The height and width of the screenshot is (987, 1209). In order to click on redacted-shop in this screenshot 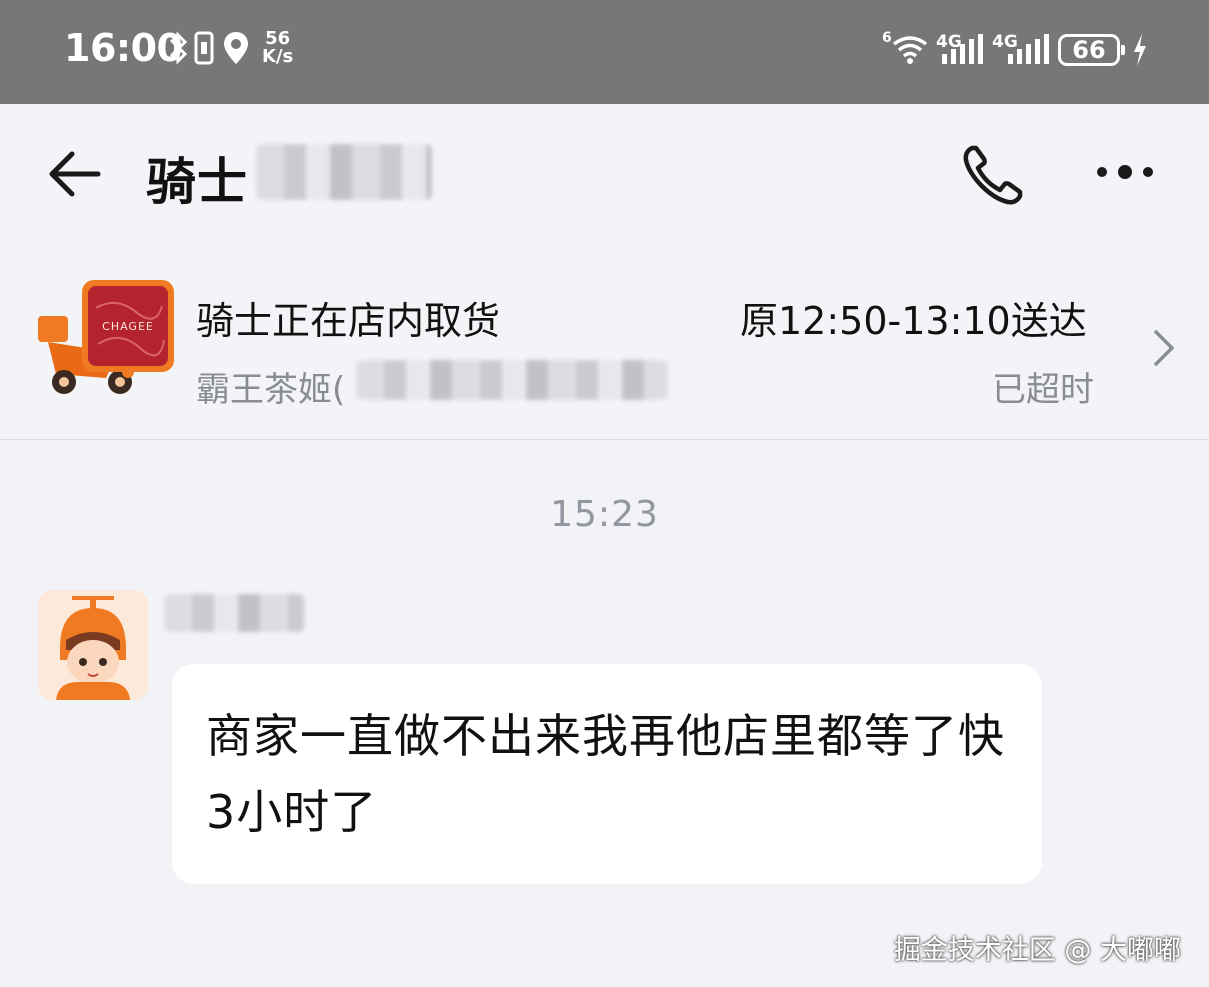, I will do `click(512, 380)`.